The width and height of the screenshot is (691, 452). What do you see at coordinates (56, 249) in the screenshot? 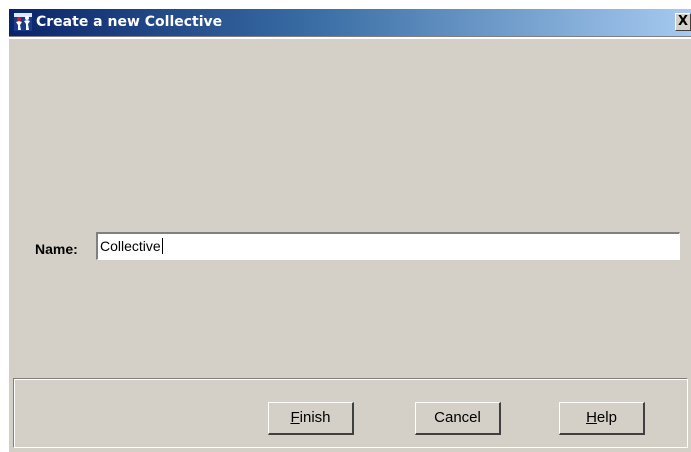
I see `name-label: Name:` at bounding box center [56, 249].